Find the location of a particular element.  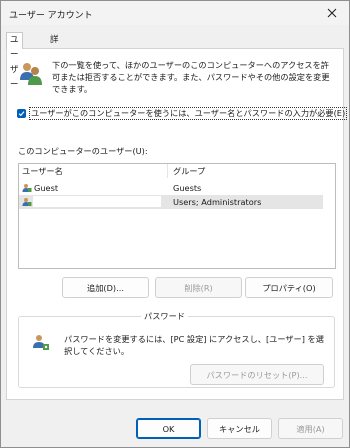

user-name: Guest is located at coordinates (46, 188).